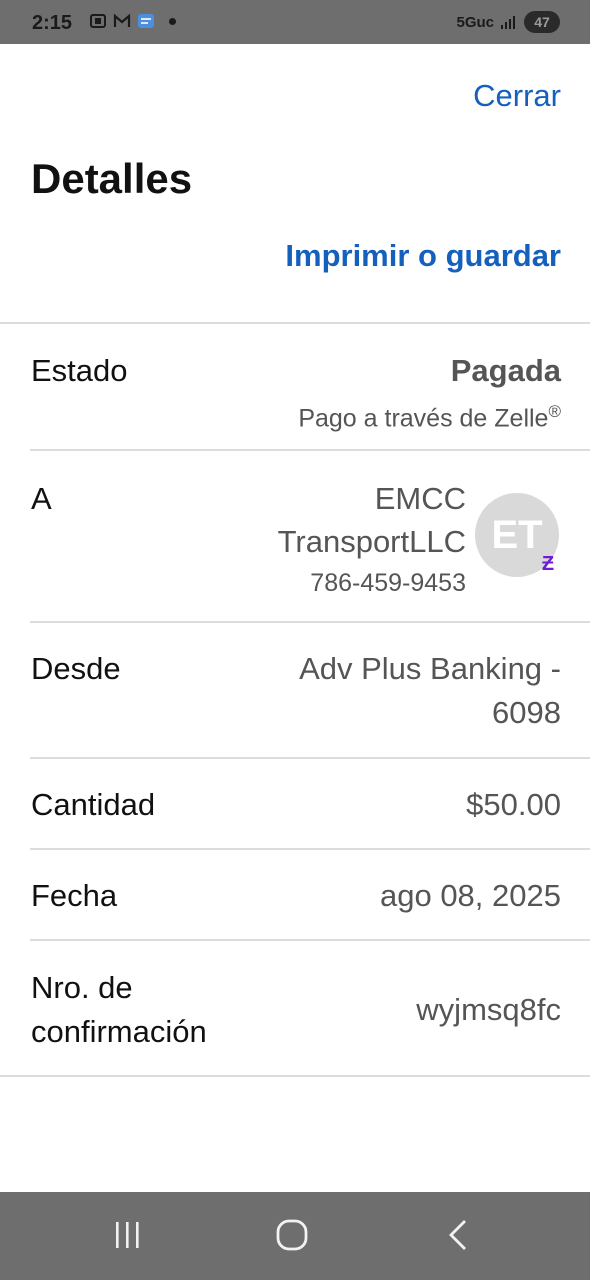  I want to click on from-account-line1: Adv Plus Banking -, so click(430, 668).